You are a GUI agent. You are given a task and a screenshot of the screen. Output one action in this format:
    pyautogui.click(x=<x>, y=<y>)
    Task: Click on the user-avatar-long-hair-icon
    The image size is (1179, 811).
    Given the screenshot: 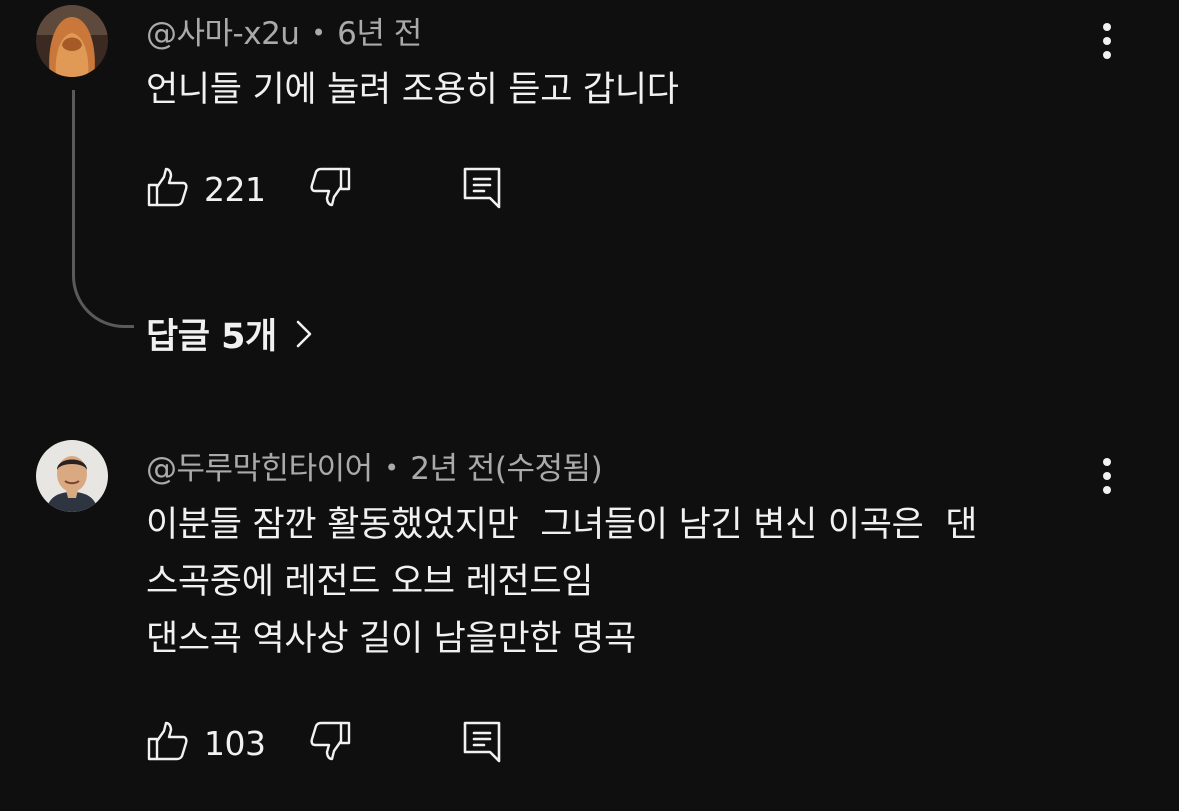 What is the action you would take?
    pyautogui.click(x=72, y=41)
    